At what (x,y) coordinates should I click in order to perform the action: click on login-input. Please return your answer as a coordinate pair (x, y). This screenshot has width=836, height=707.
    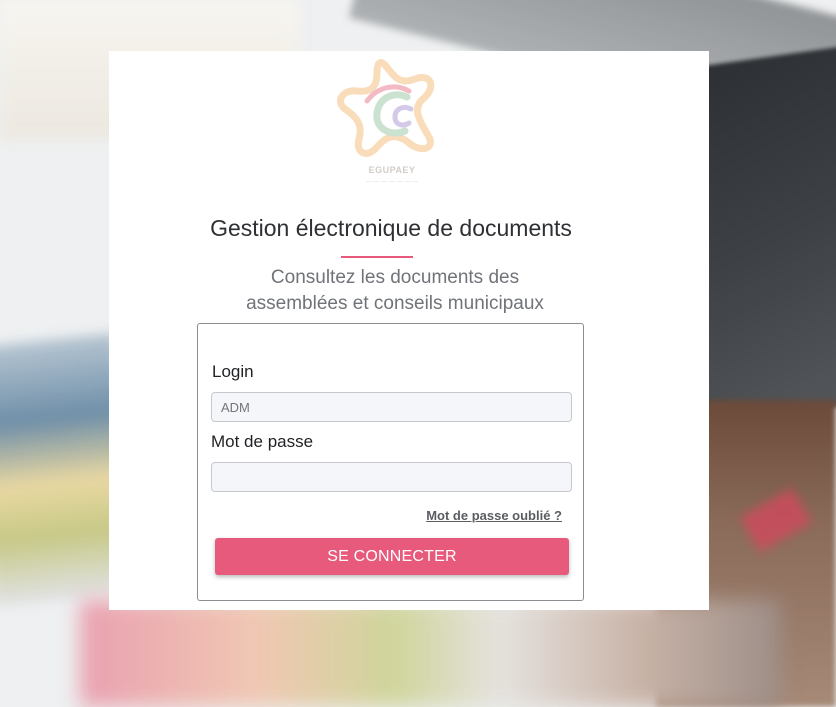
    Looking at the image, I should click on (391, 407).